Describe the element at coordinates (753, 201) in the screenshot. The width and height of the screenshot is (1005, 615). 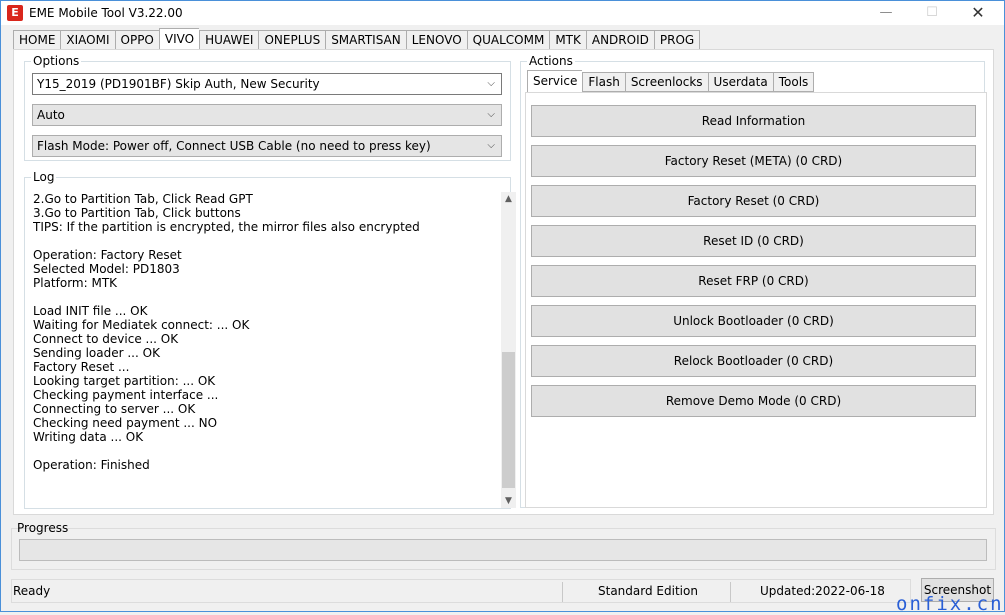
I see `factory-reset-button: Factory Reset (0 CRD)` at that location.